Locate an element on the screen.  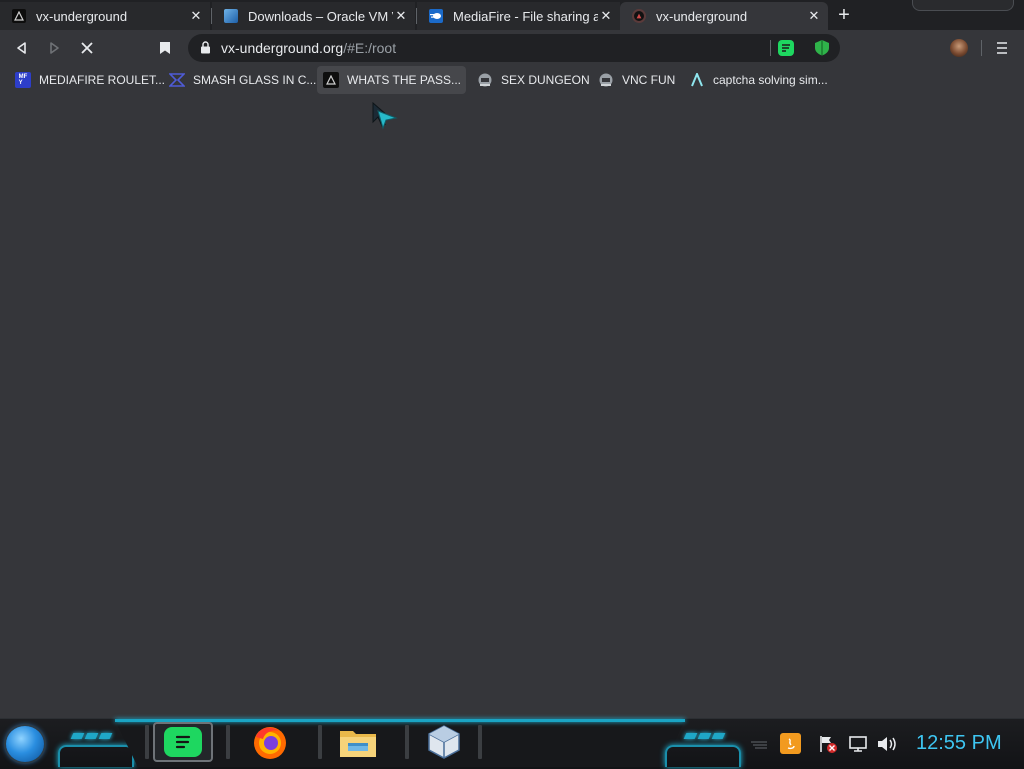
bookmark-label: SEX DUNGEON is located at coordinates (545, 80).